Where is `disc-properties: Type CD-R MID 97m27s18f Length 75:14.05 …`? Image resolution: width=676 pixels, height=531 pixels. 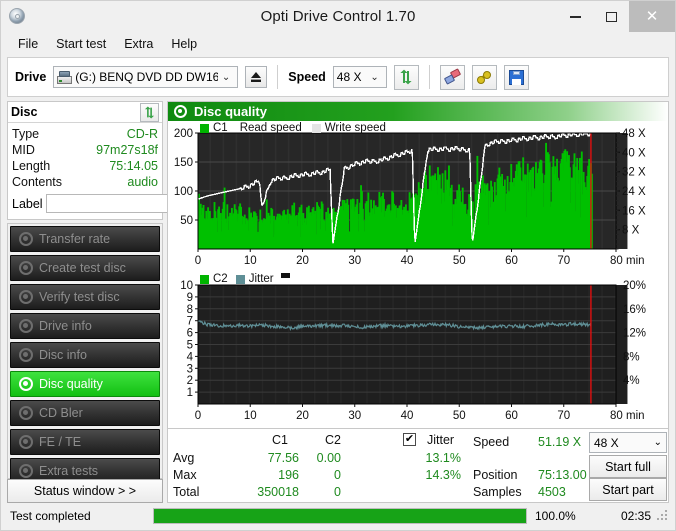 disc-properties: Type CD-R MID 97m27s18f Length 75:14.05 … is located at coordinates (127, 171).